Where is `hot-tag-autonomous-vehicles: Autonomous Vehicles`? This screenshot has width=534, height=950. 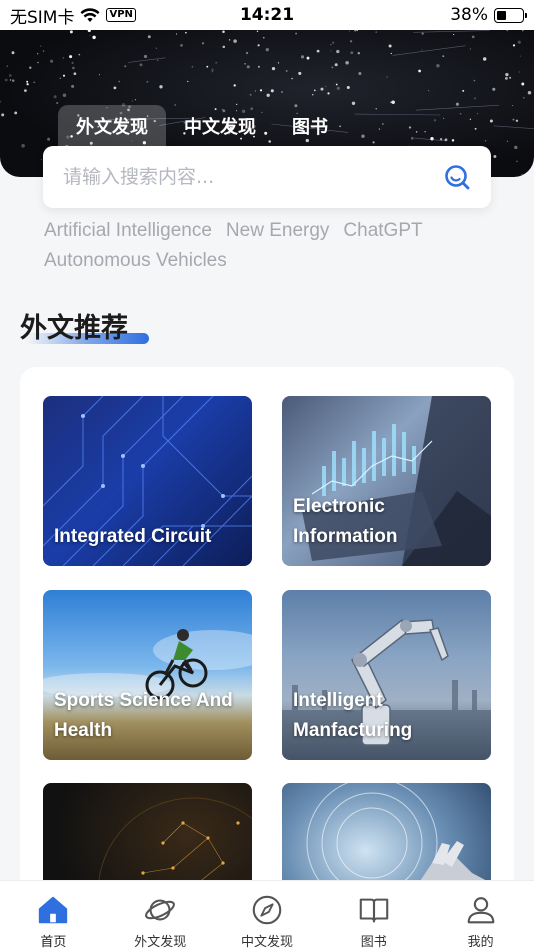 hot-tag-autonomous-vehicles: Autonomous Vehicles is located at coordinates (135, 261).